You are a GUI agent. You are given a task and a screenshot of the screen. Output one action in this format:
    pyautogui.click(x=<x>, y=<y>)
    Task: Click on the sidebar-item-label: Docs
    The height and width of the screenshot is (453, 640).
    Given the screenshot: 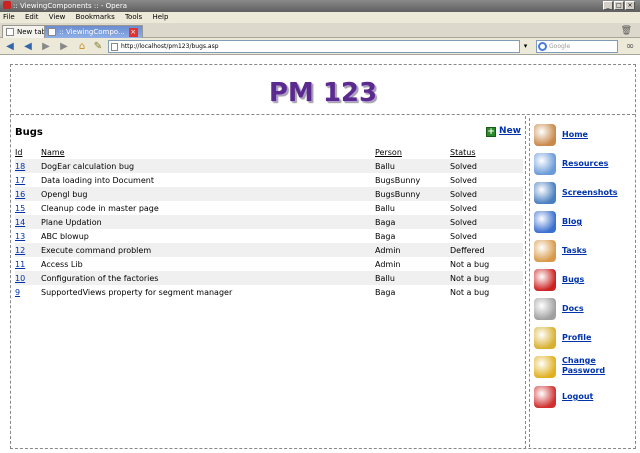 What is the action you would take?
    pyautogui.click(x=573, y=308)
    